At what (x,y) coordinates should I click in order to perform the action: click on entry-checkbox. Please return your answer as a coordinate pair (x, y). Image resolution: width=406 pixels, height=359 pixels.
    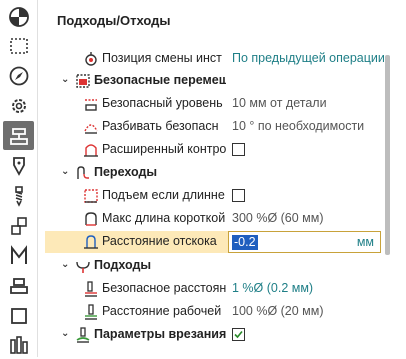
    Looking at the image, I should click on (238, 334).